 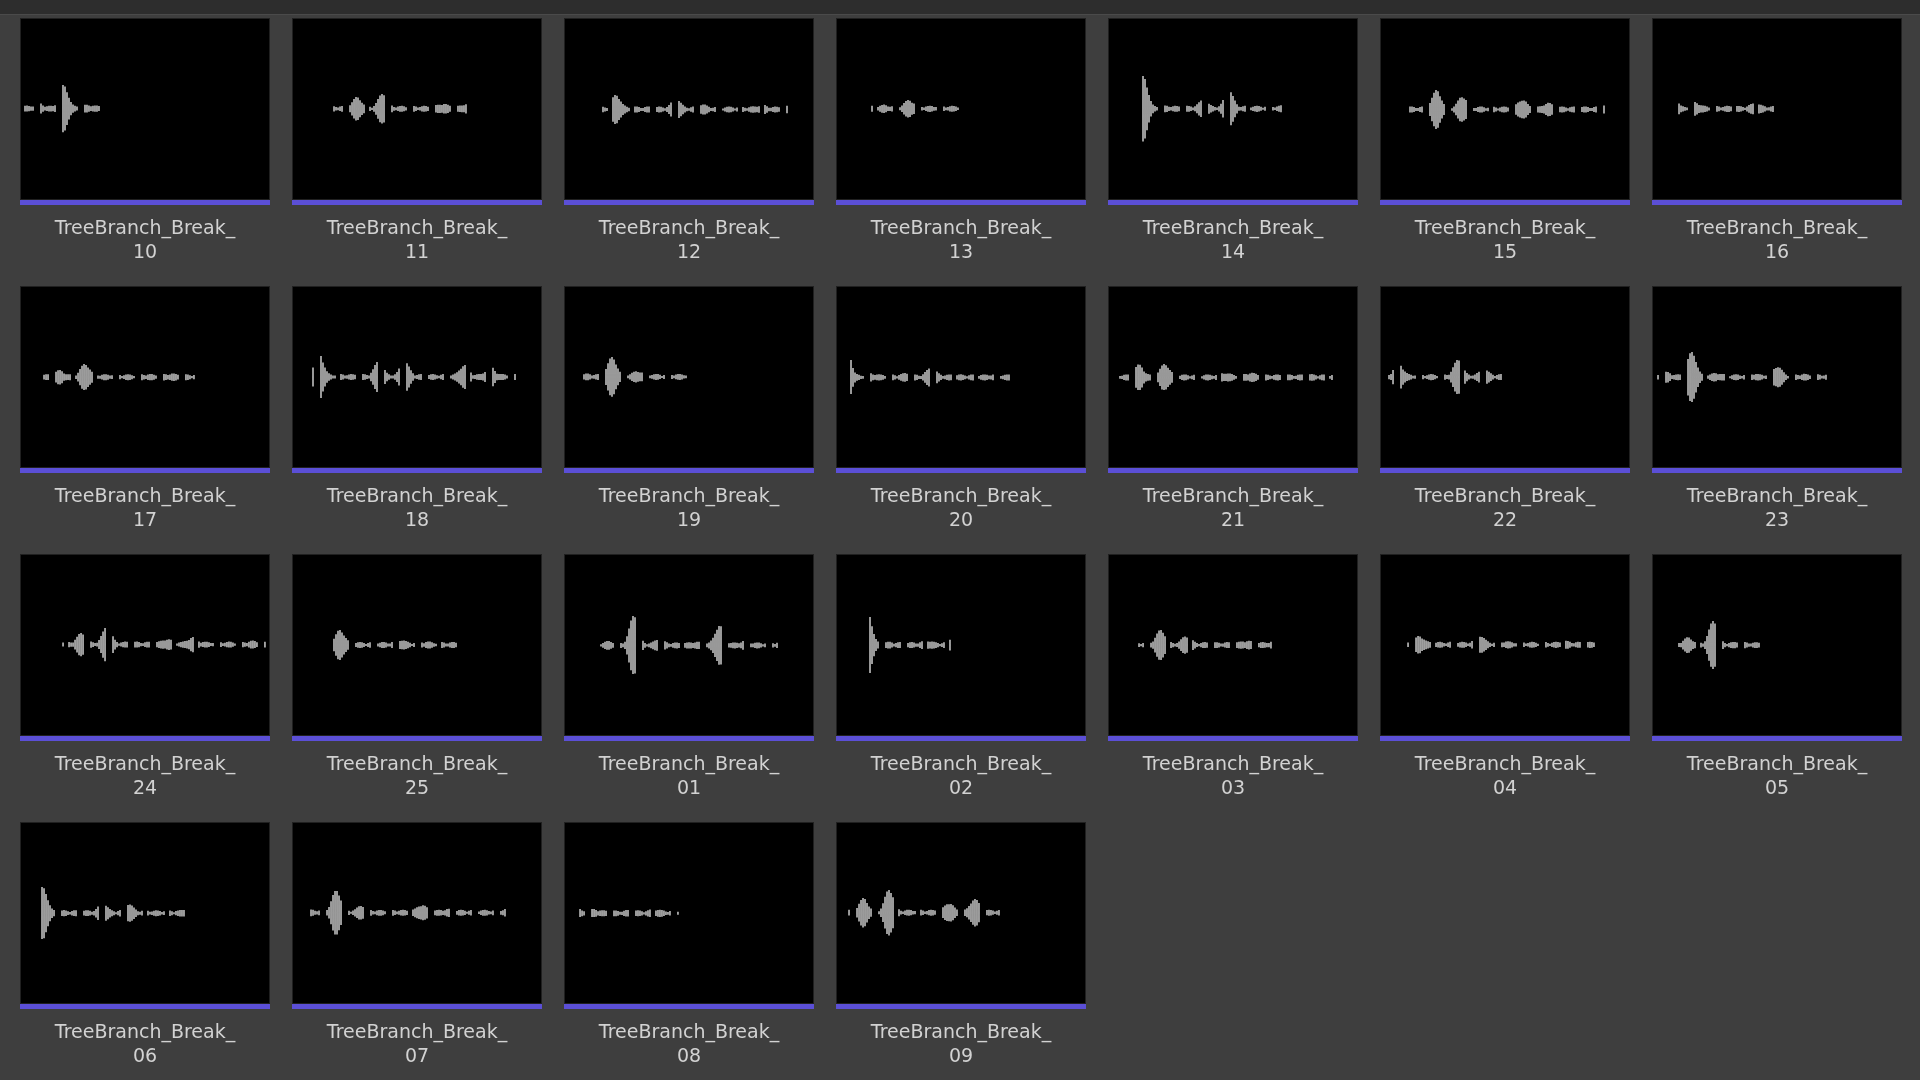 I want to click on asset-name: TreeBranch_Break_ 22, so click(x=1505, y=507).